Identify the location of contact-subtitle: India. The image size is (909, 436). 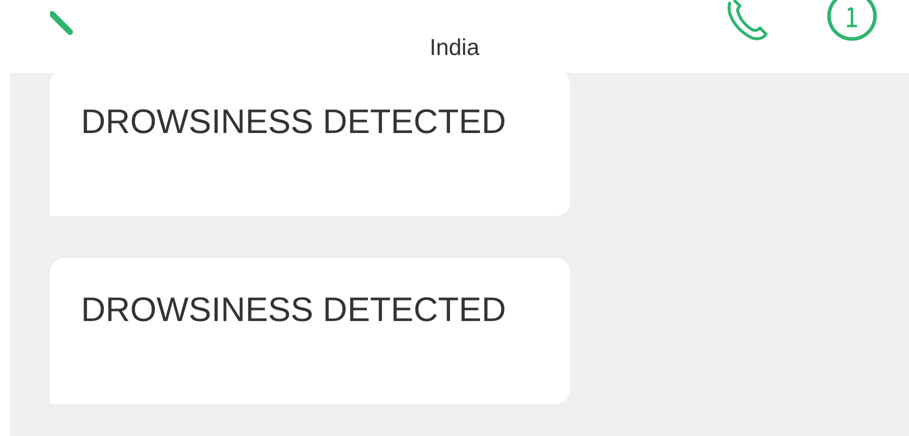
(455, 47).